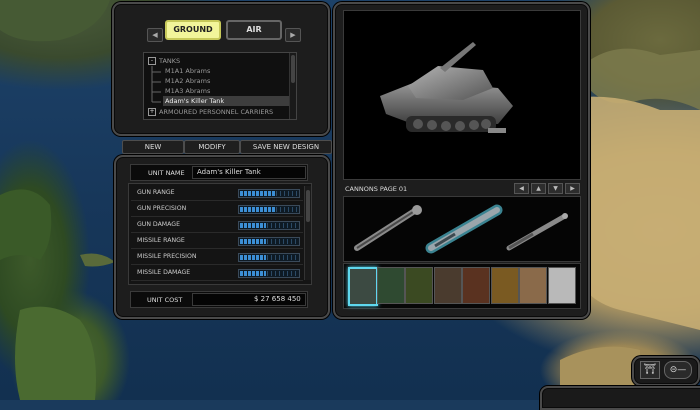 This screenshot has height=410, width=700. I want to click on tree-category-tanks: - TANKS, so click(164, 61).